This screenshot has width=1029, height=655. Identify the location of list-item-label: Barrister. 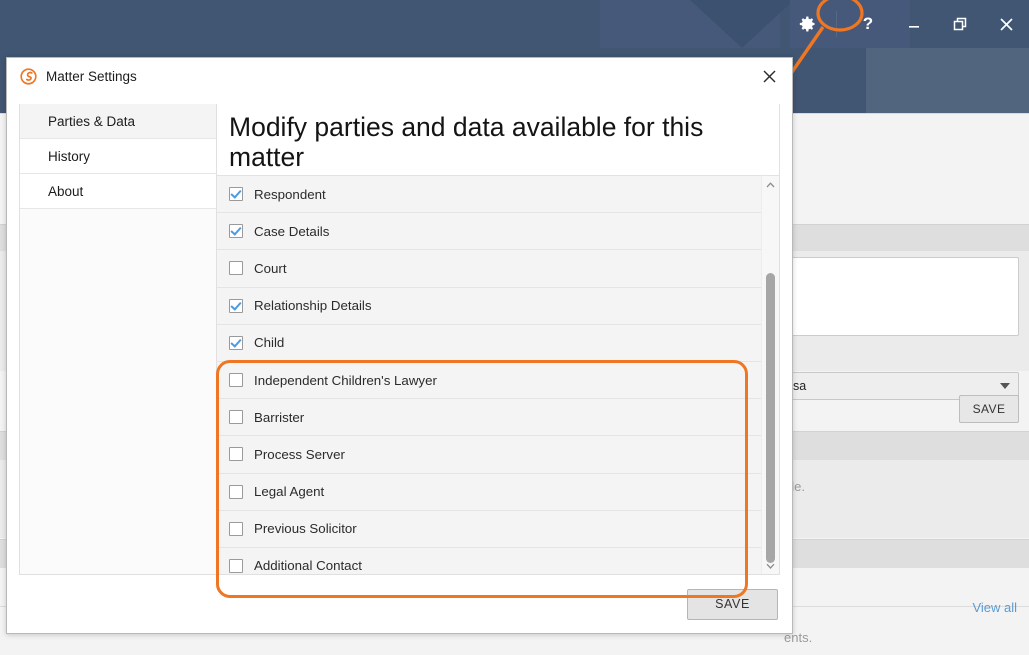
(279, 417).